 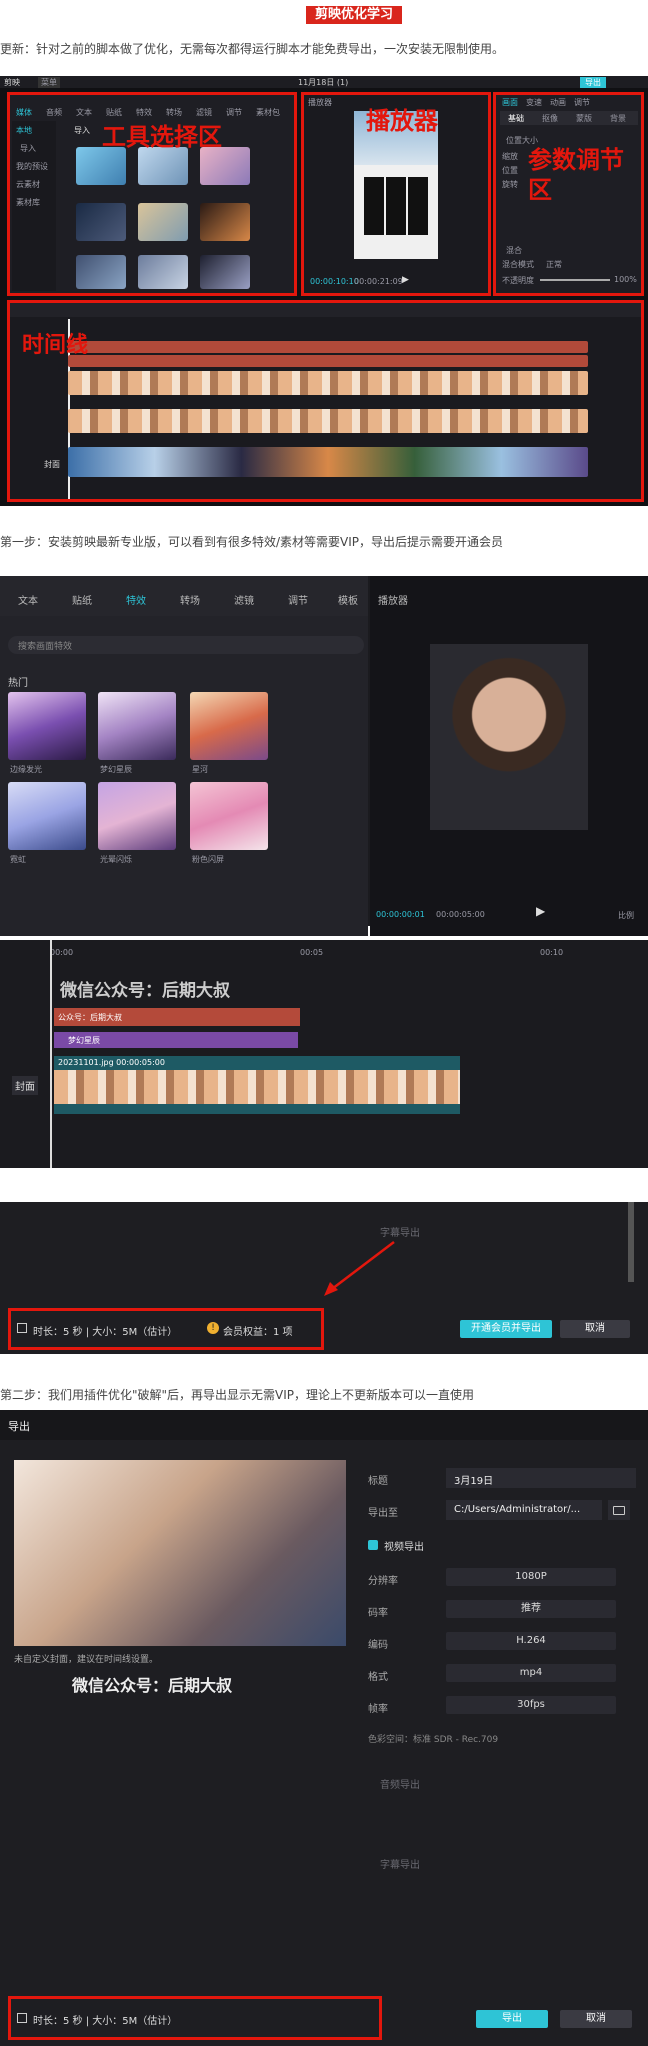 What do you see at coordinates (166, 1329) in the screenshot?
I see `export-info-box: 时长：5 秒 | 大小：5M（估计） ! 会员权益：1 项` at bounding box center [166, 1329].